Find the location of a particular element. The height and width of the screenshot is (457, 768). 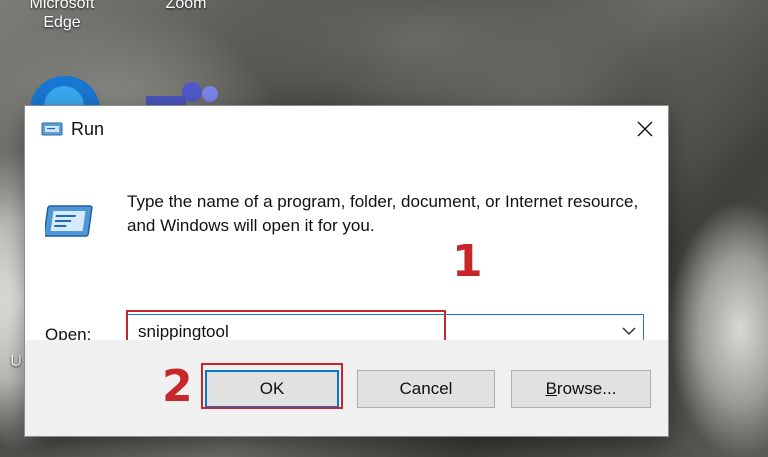

annotation-step-1: 1 is located at coordinates (467, 261).